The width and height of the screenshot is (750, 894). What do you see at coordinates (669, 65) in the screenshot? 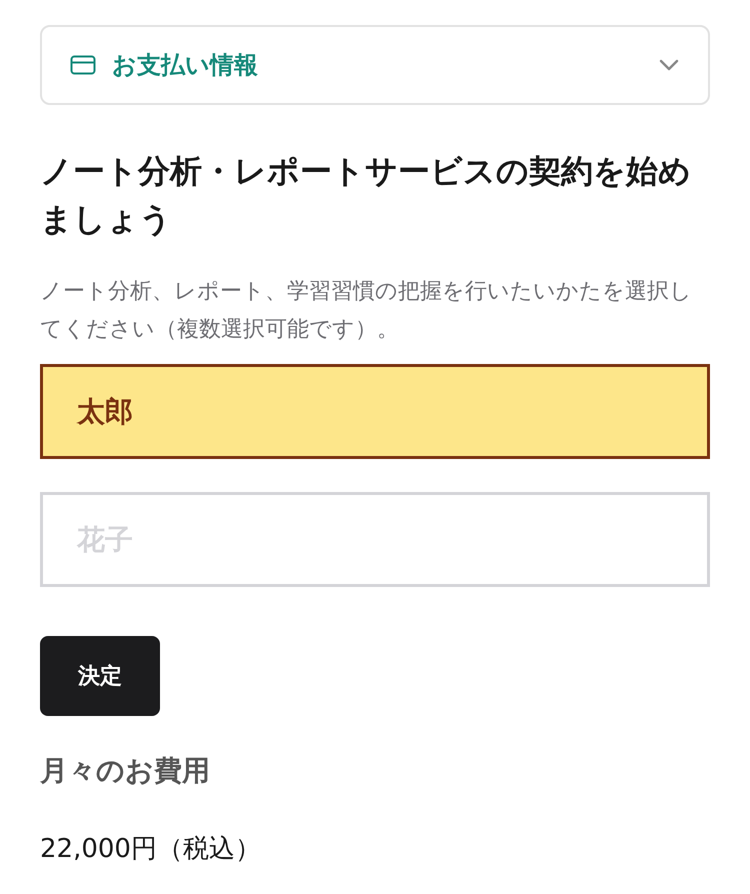
I see `chevron-icon` at bounding box center [669, 65].